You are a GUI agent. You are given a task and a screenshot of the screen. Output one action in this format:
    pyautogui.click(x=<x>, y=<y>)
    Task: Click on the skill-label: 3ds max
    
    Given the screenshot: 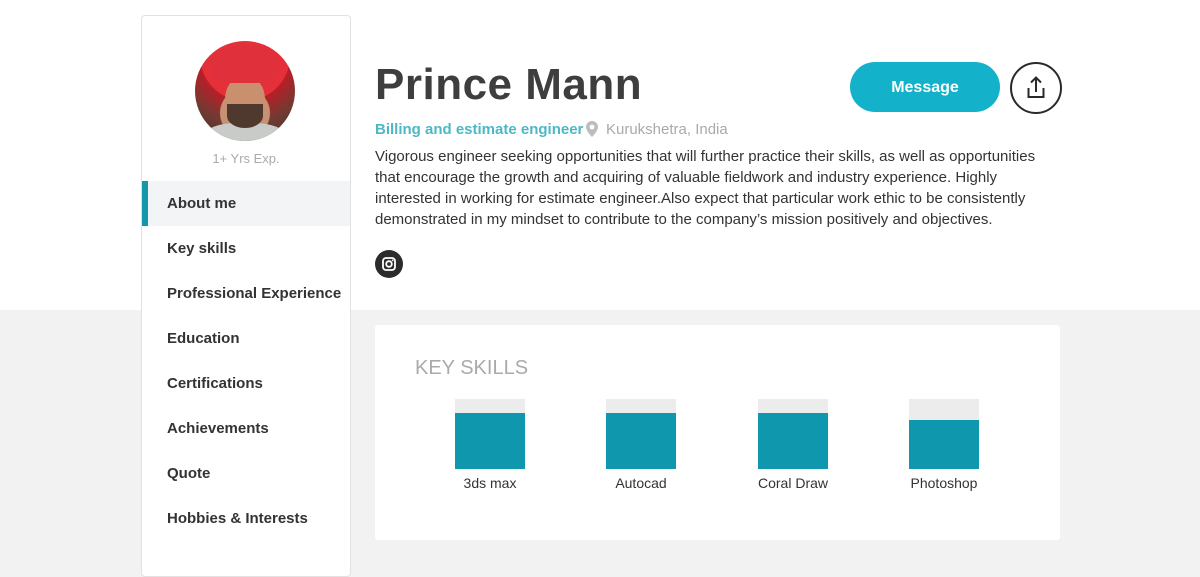 What is the action you would take?
    pyautogui.click(x=490, y=483)
    